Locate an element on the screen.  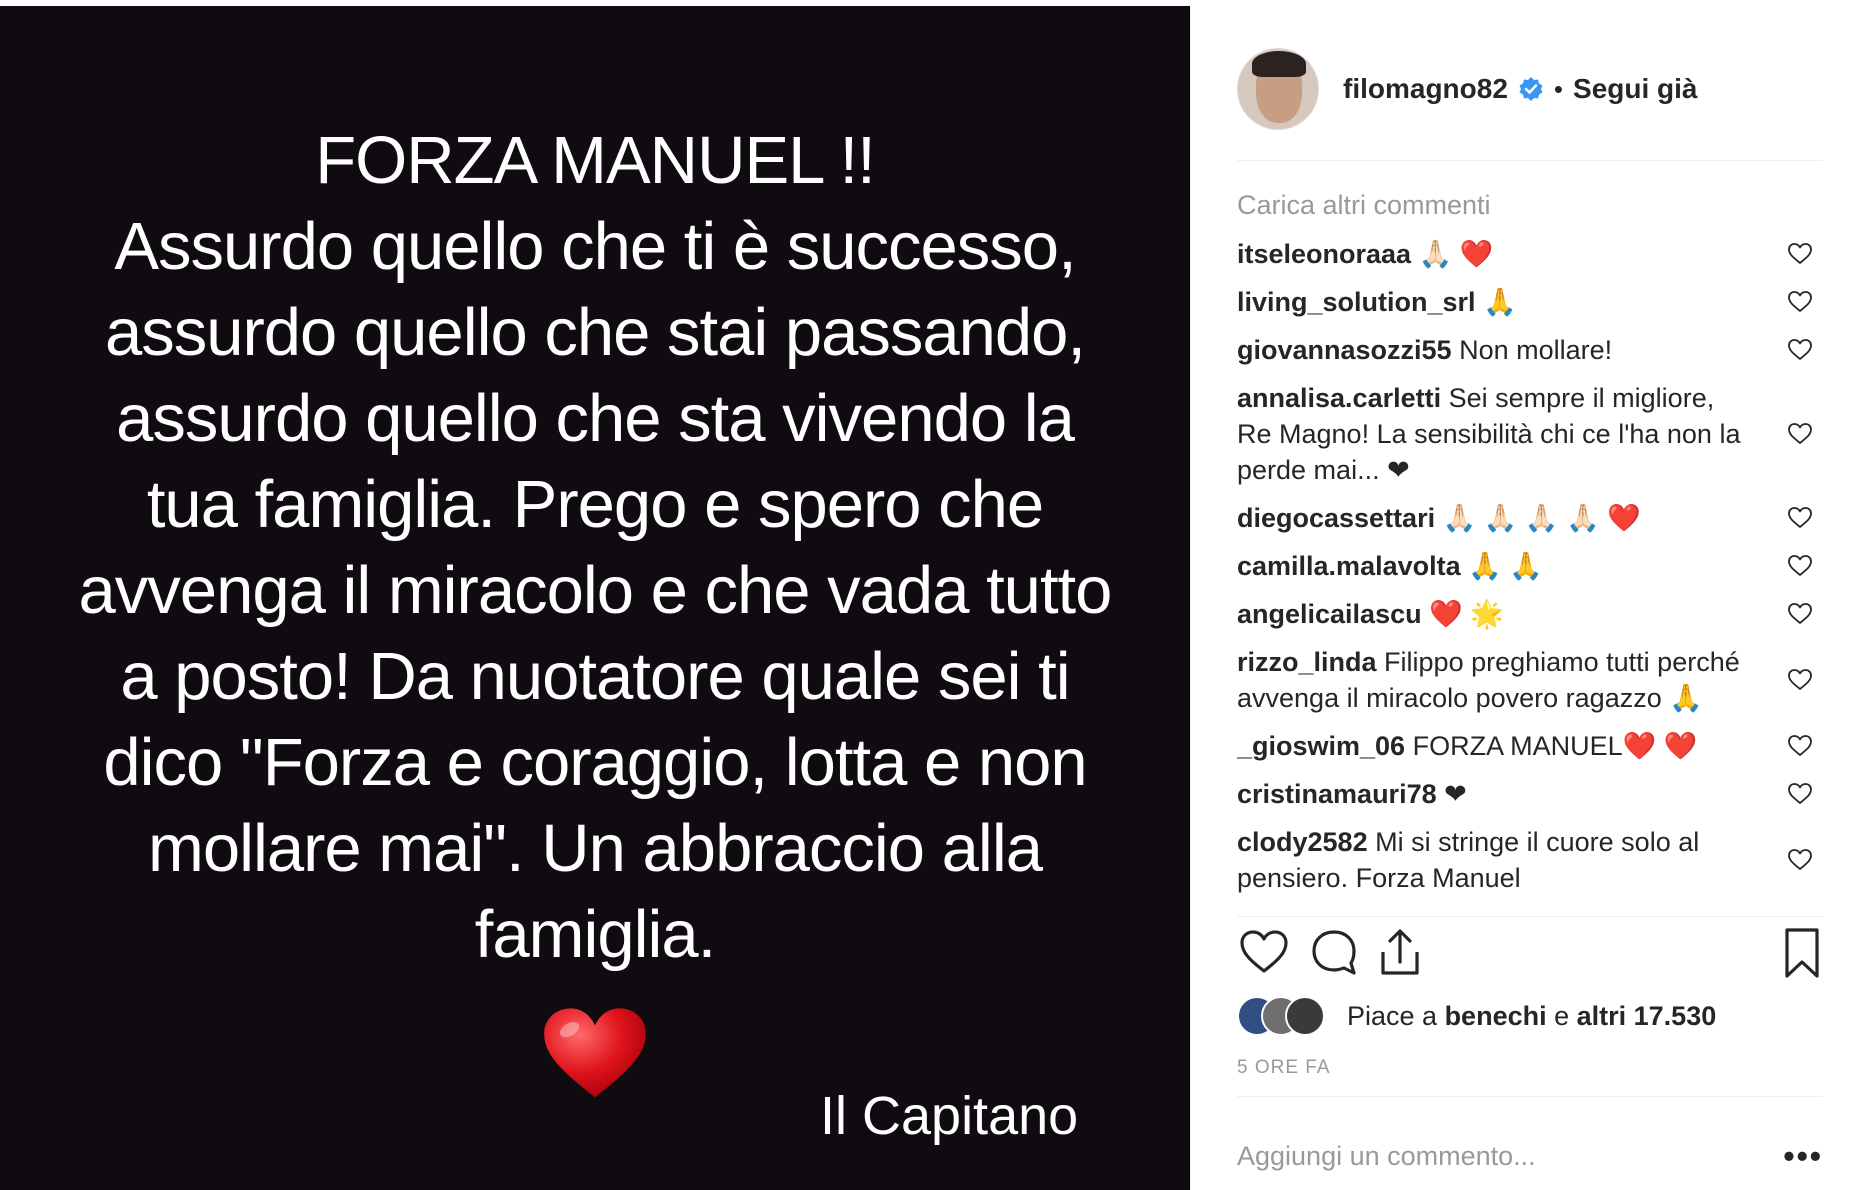
post-heading: FORZA MANUEL !! is located at coordinates (595, 160).